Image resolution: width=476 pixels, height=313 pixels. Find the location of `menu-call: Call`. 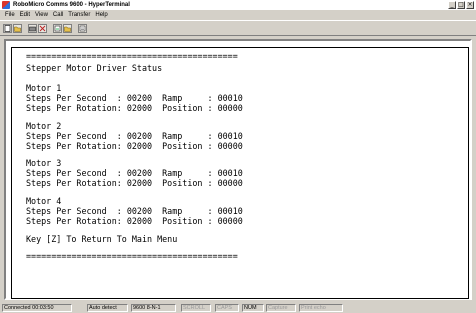

menu-call: Call is located at coordinates (58, 15).